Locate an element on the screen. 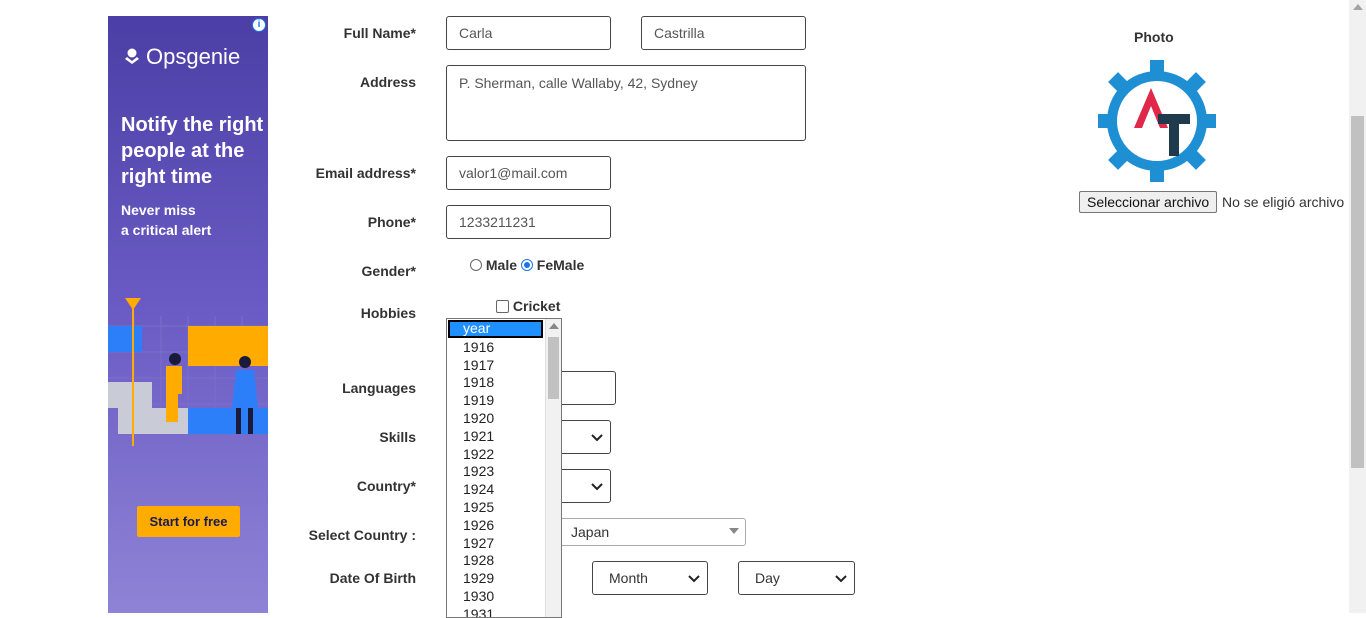  email-input: valor1@mail.com is located at coordinates (528, 173).